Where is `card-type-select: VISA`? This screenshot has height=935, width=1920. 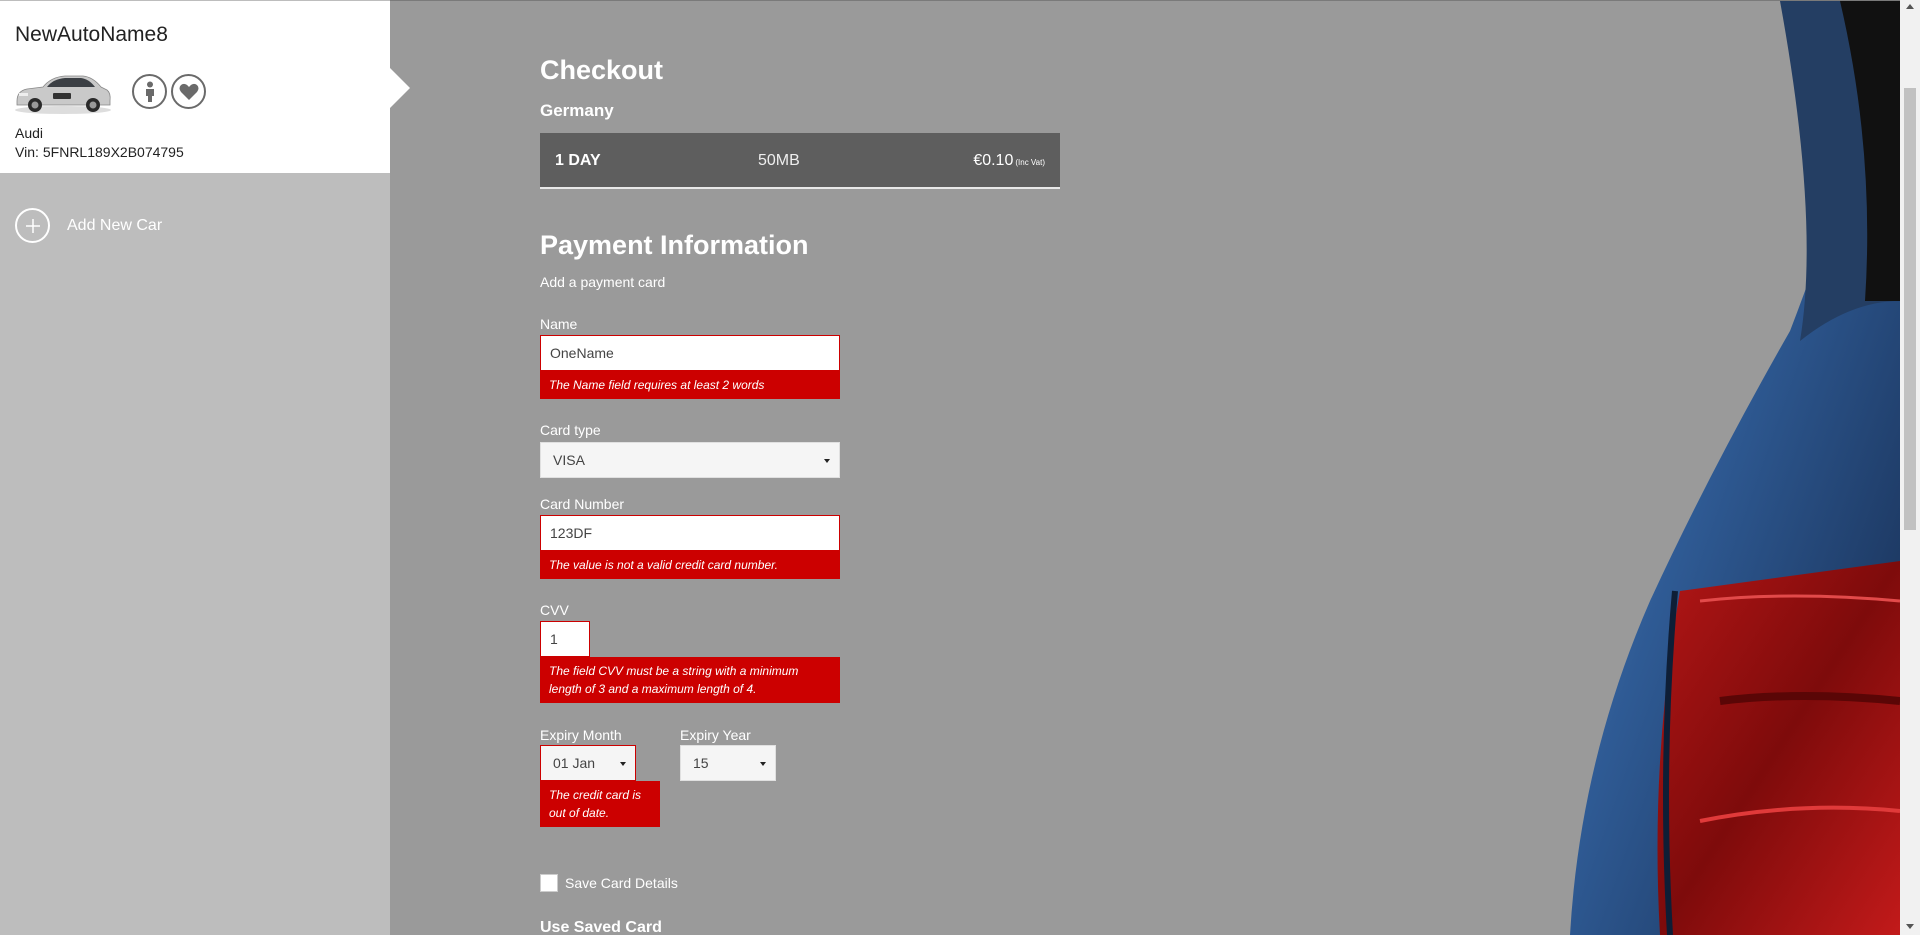
card-type-select: VISA is located at coordinates (690, 460).